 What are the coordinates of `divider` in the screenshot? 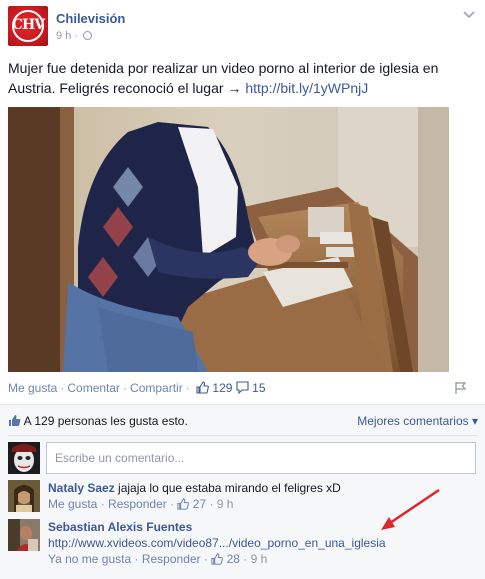 It's located at (243, 435).